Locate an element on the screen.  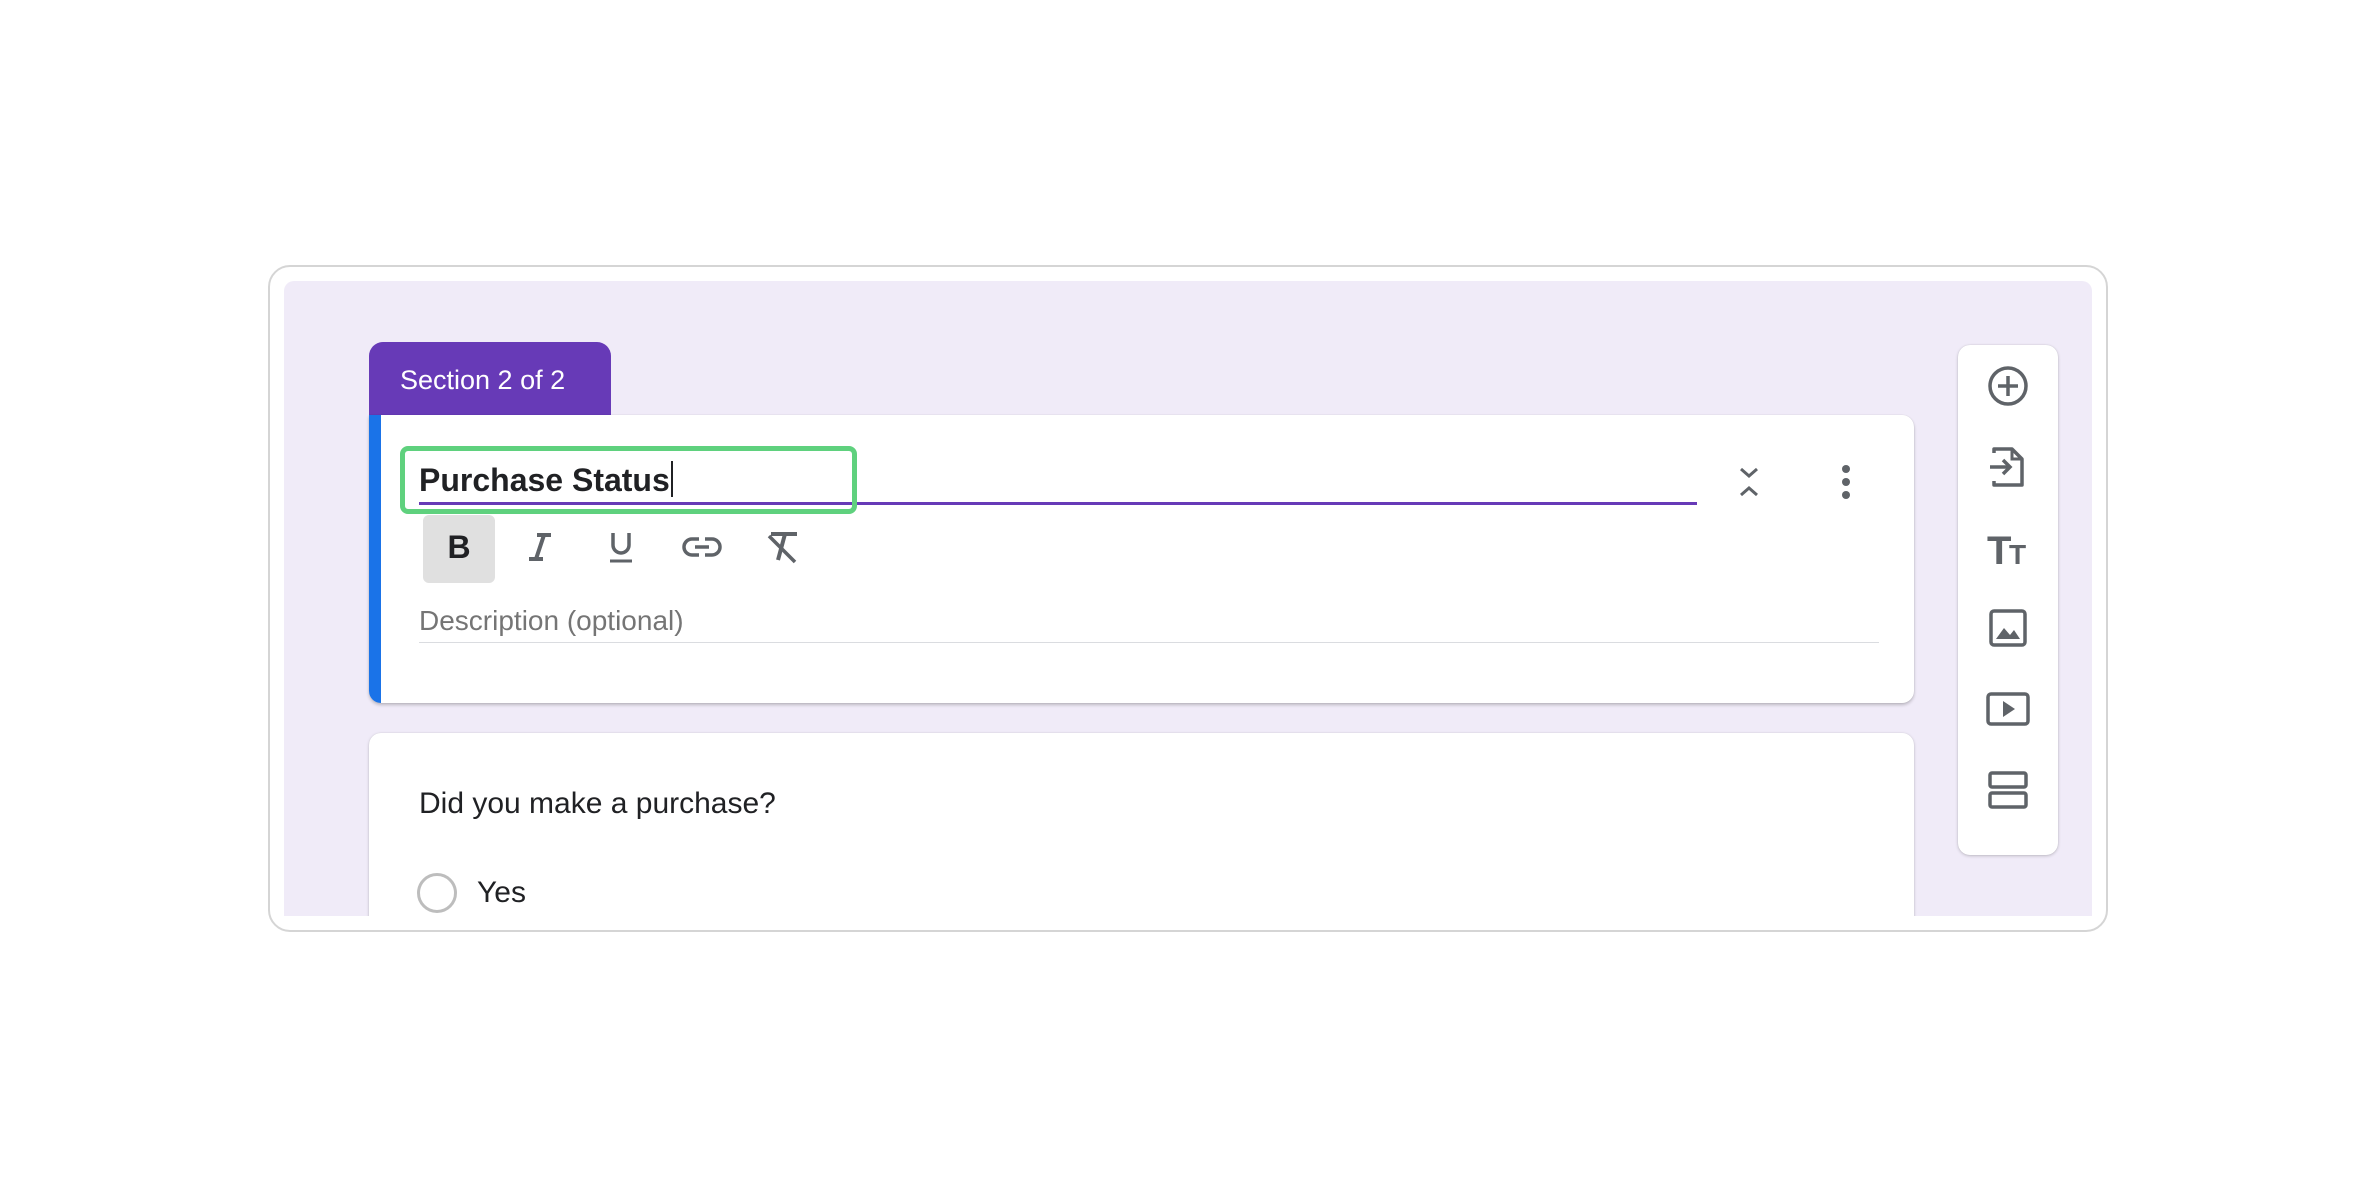
image-icon is located at coordinates (2008, 630).